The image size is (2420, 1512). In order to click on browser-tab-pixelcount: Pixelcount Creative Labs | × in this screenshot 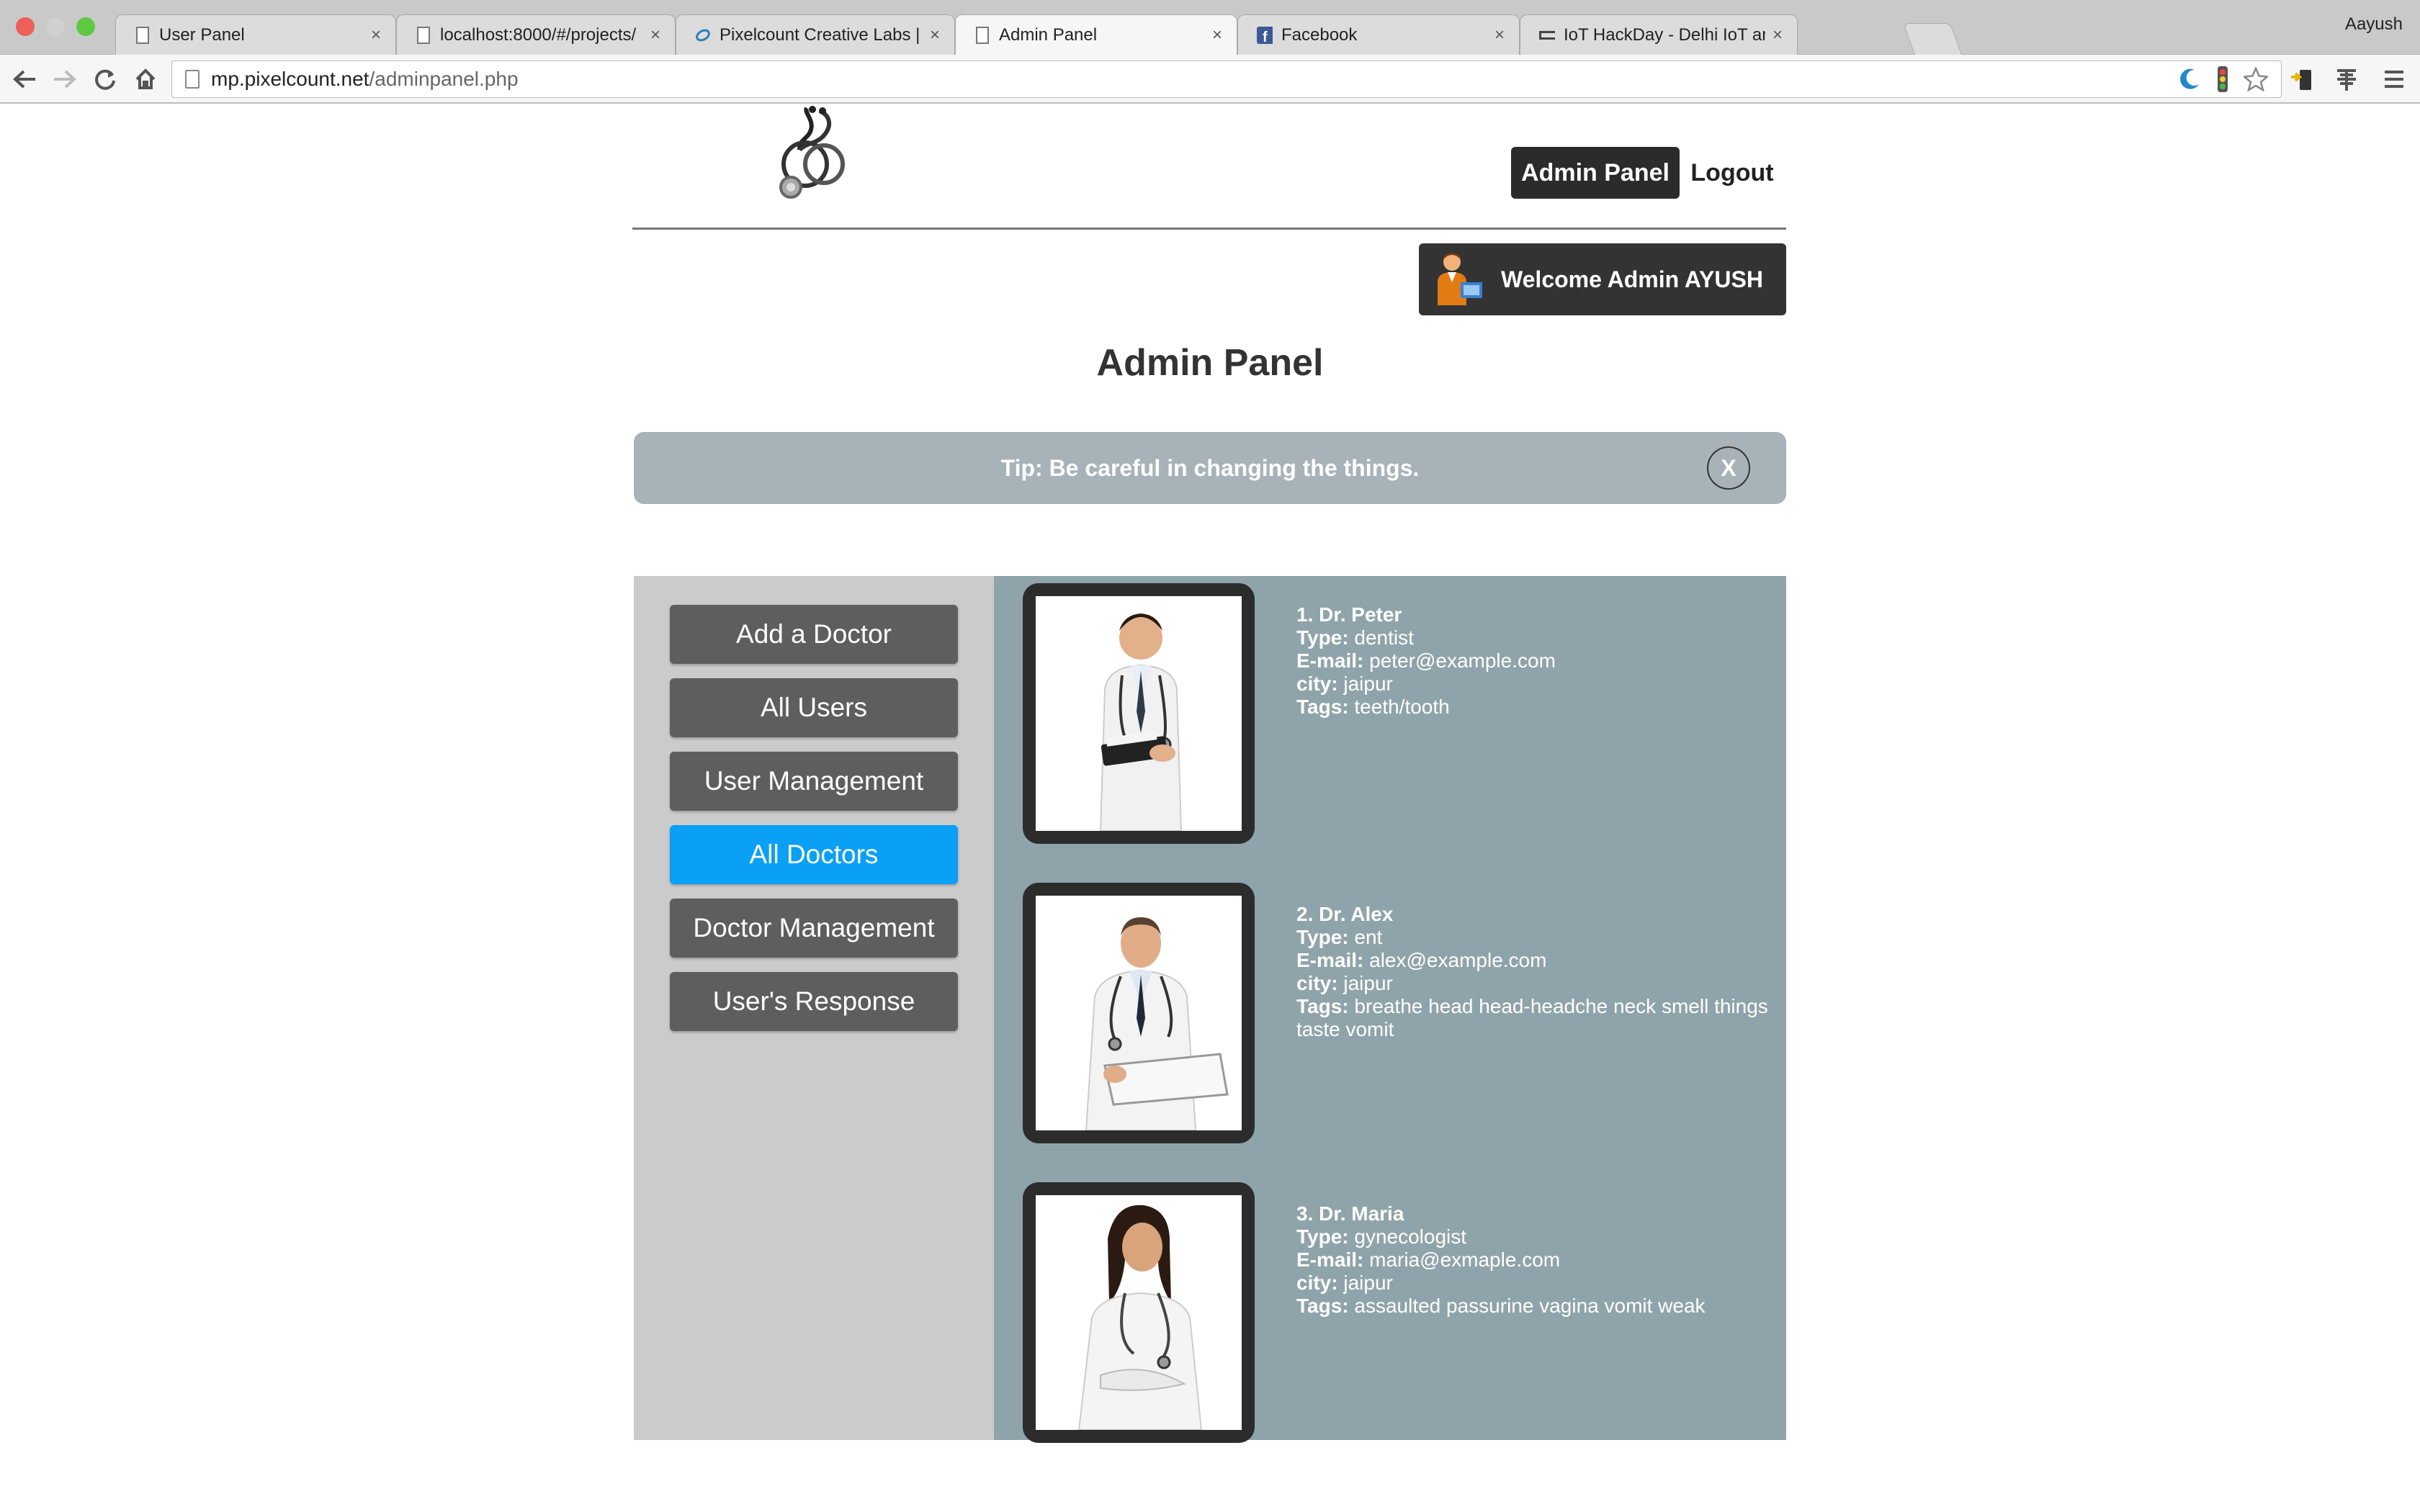, I will do `click(815, 34)`.